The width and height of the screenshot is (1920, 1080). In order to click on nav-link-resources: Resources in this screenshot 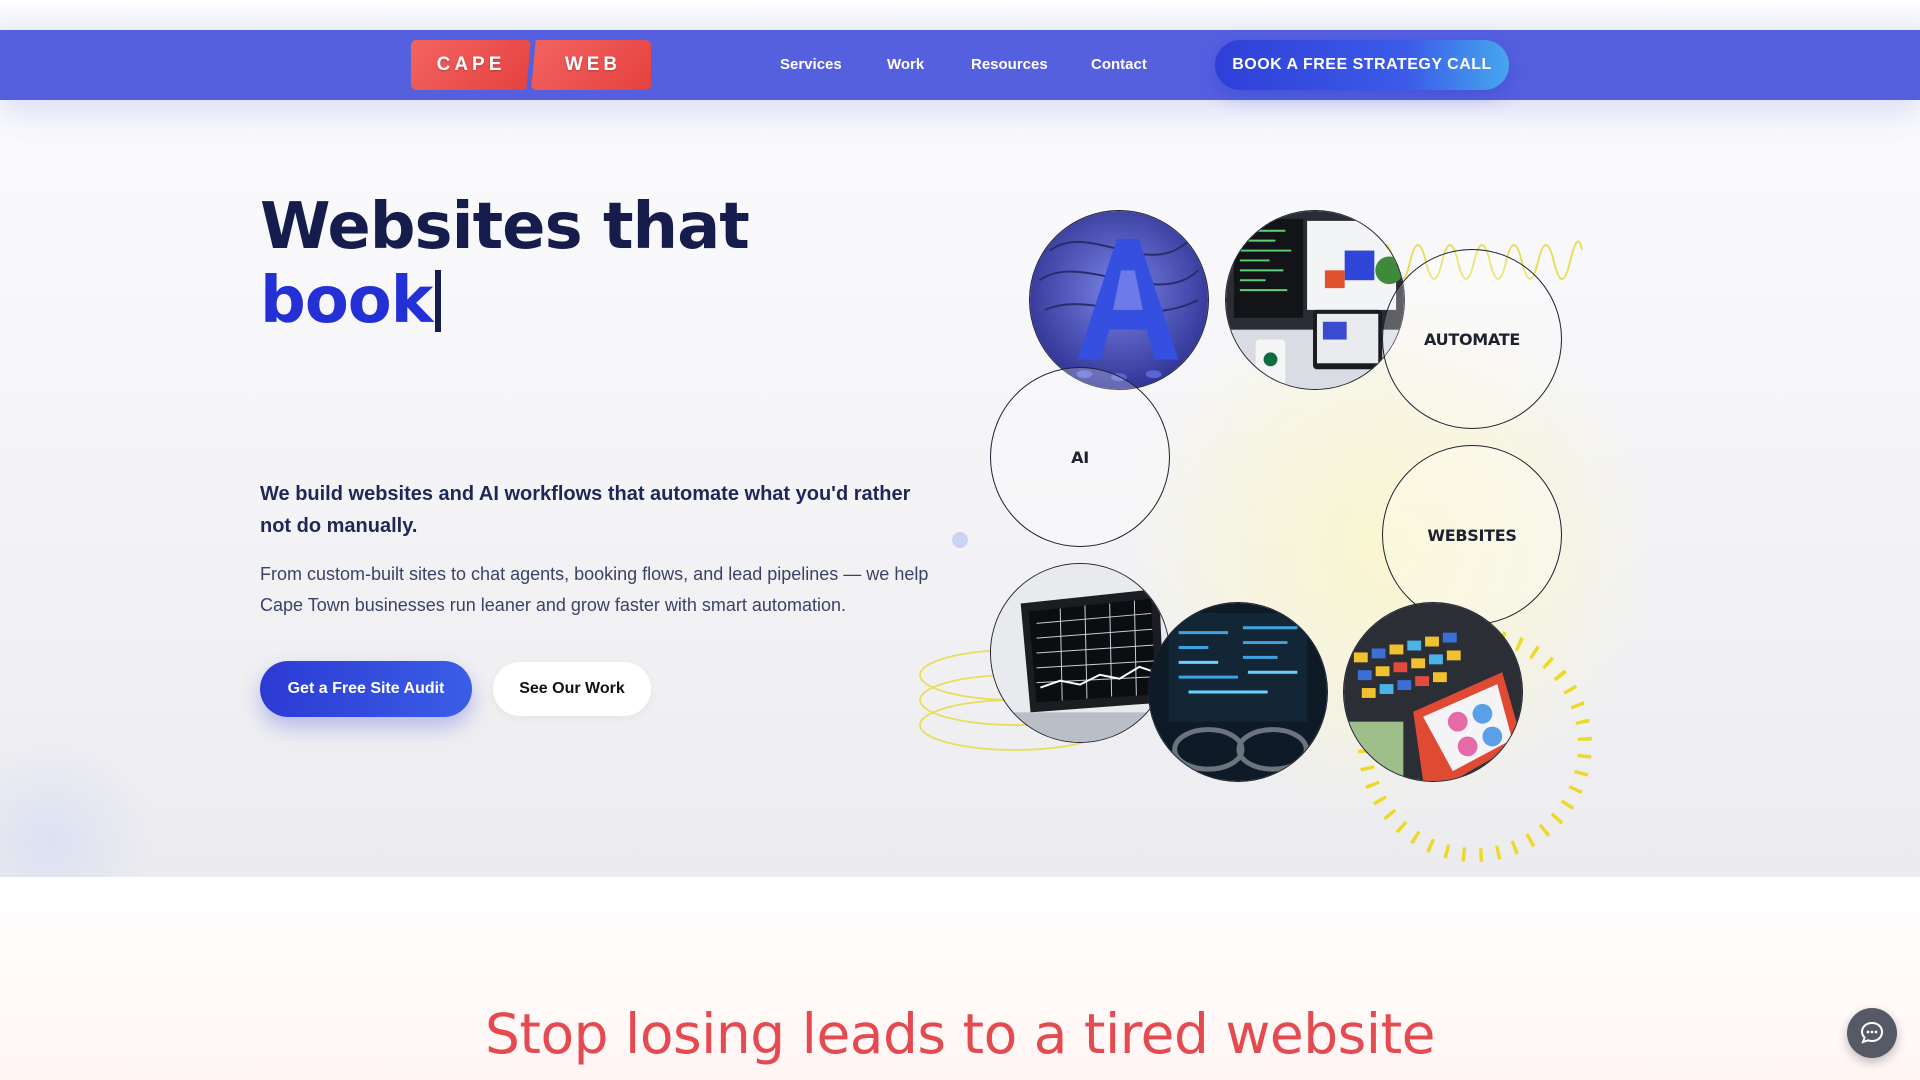, I will do `click(1009, 64)`.